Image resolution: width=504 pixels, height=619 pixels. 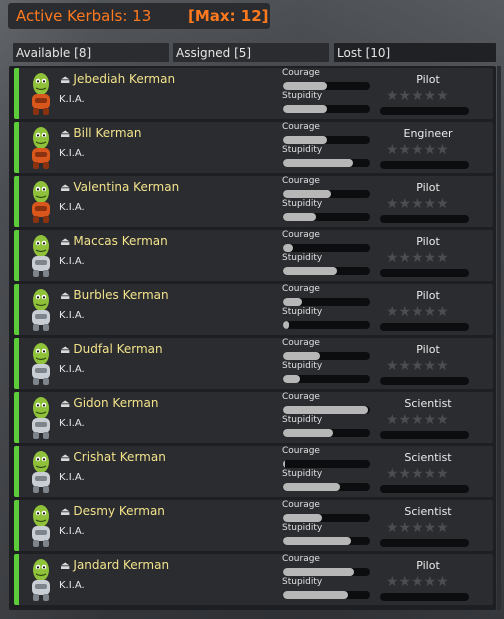 What do you see at coordinates (120, 241) in the screenshot?
I see `kerbal-name-label: Maccas Kerman` at bounding box center [120, 241].